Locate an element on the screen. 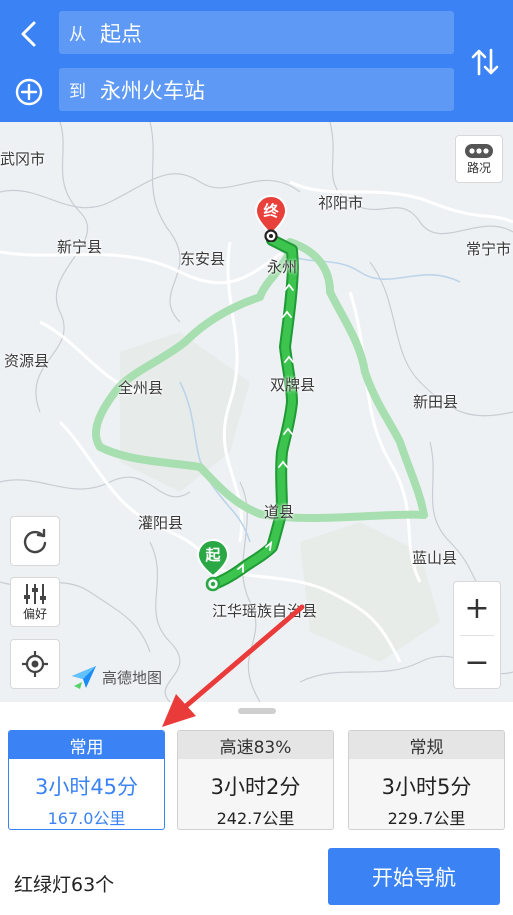  zoom-controls: + − is located at coordinates (477, 635).